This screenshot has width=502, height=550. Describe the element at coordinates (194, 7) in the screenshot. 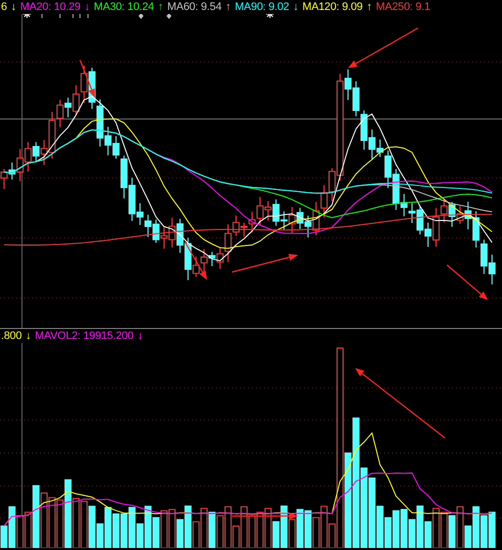

I see `indicator-label: MA60: 9.54` at that location.